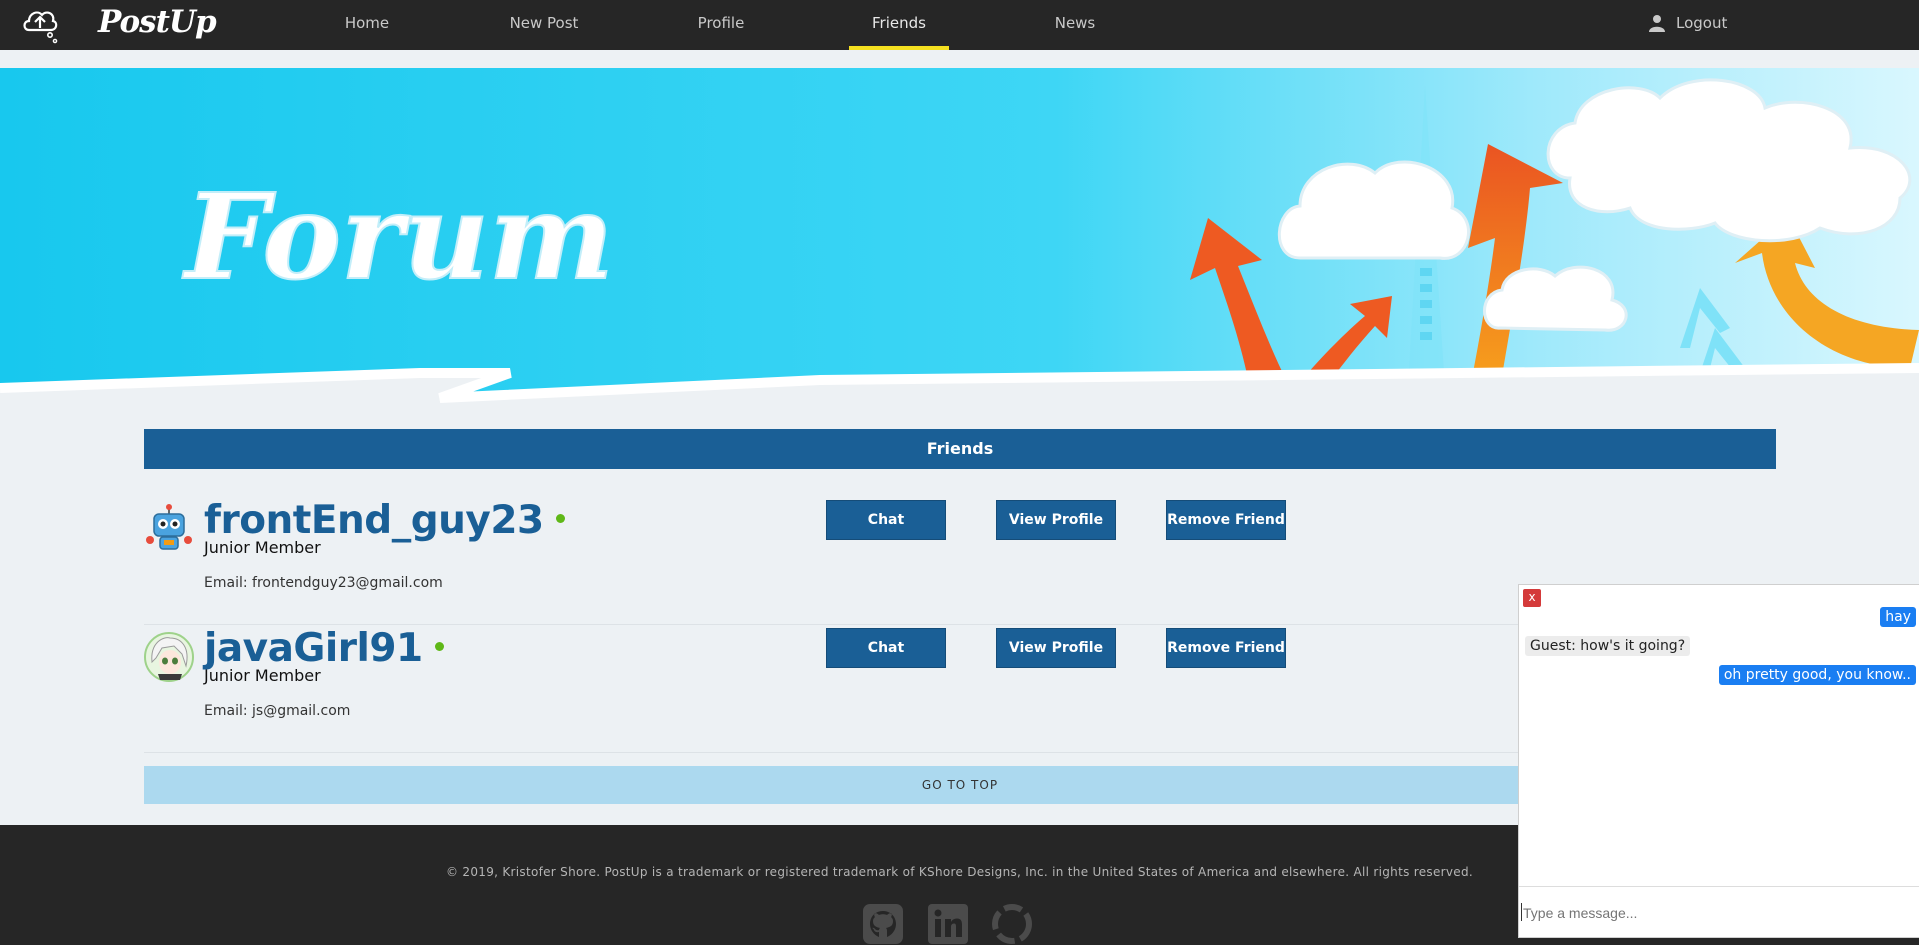 The width and height of the screenshot is (1919, 945). I want to click on portfolio-icon, so click(1012, 924).